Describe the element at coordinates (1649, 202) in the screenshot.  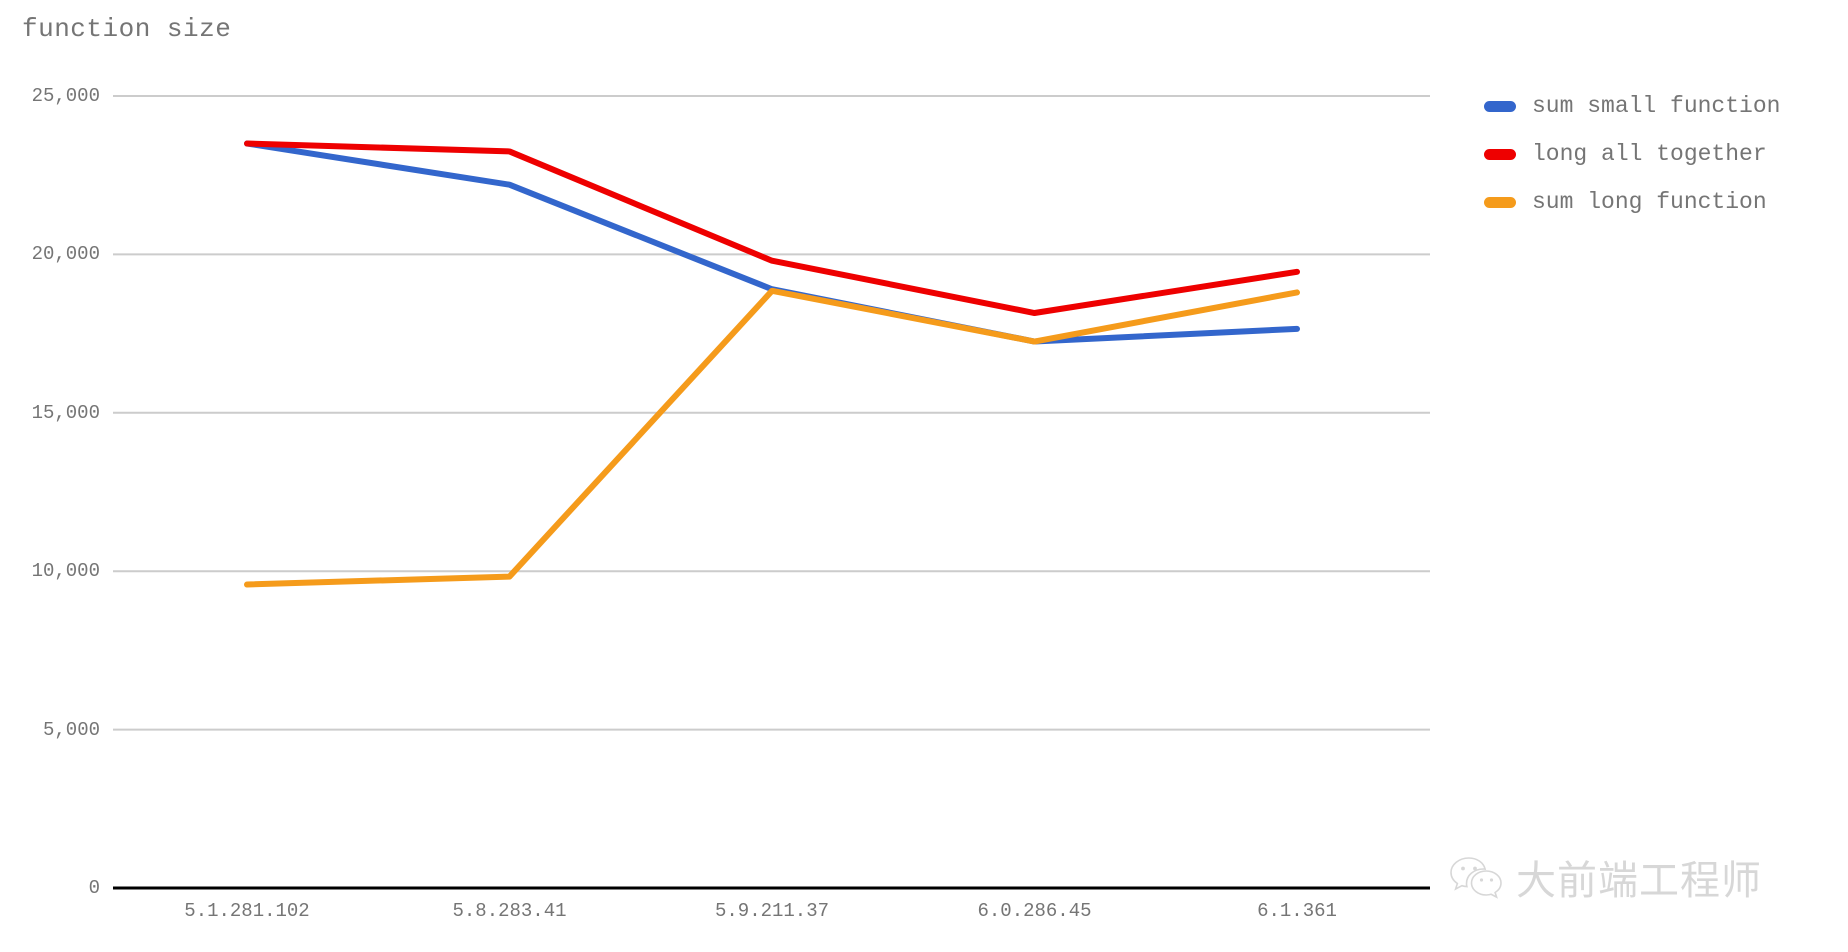
I see `legend-label: sum long function` at that location.